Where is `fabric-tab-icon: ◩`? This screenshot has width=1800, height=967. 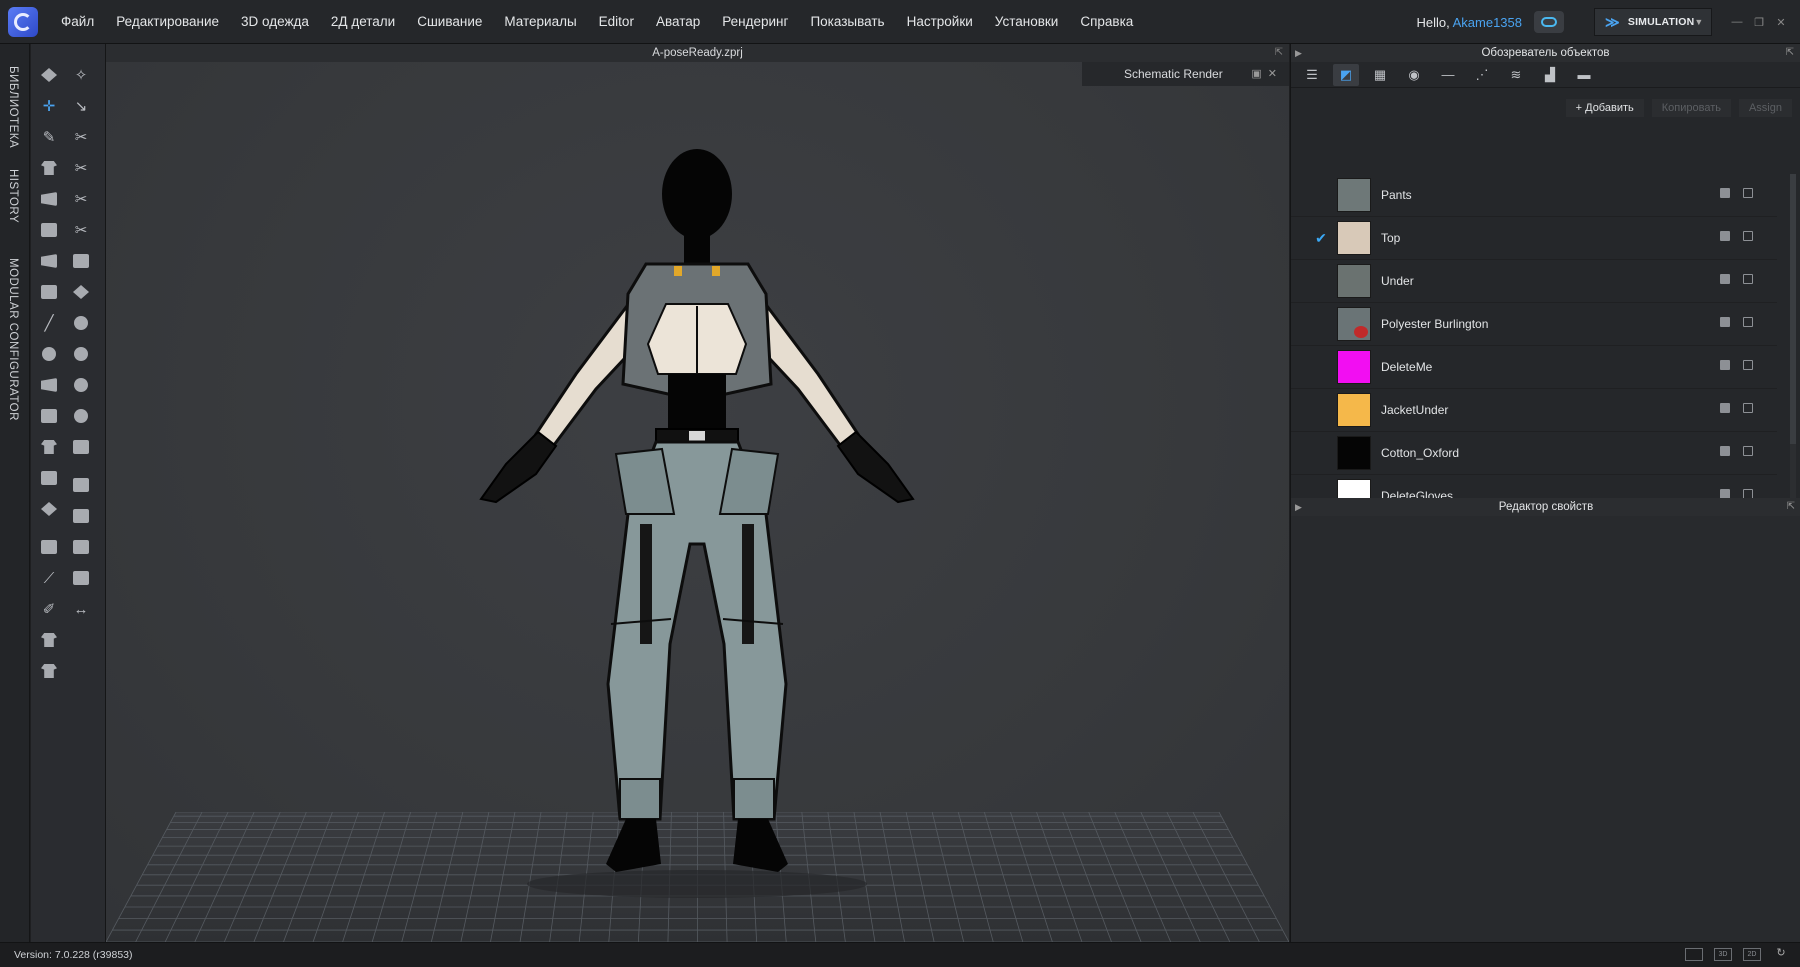 fabric-tab-icon: ◩ is located at coordinates (1346, 74).